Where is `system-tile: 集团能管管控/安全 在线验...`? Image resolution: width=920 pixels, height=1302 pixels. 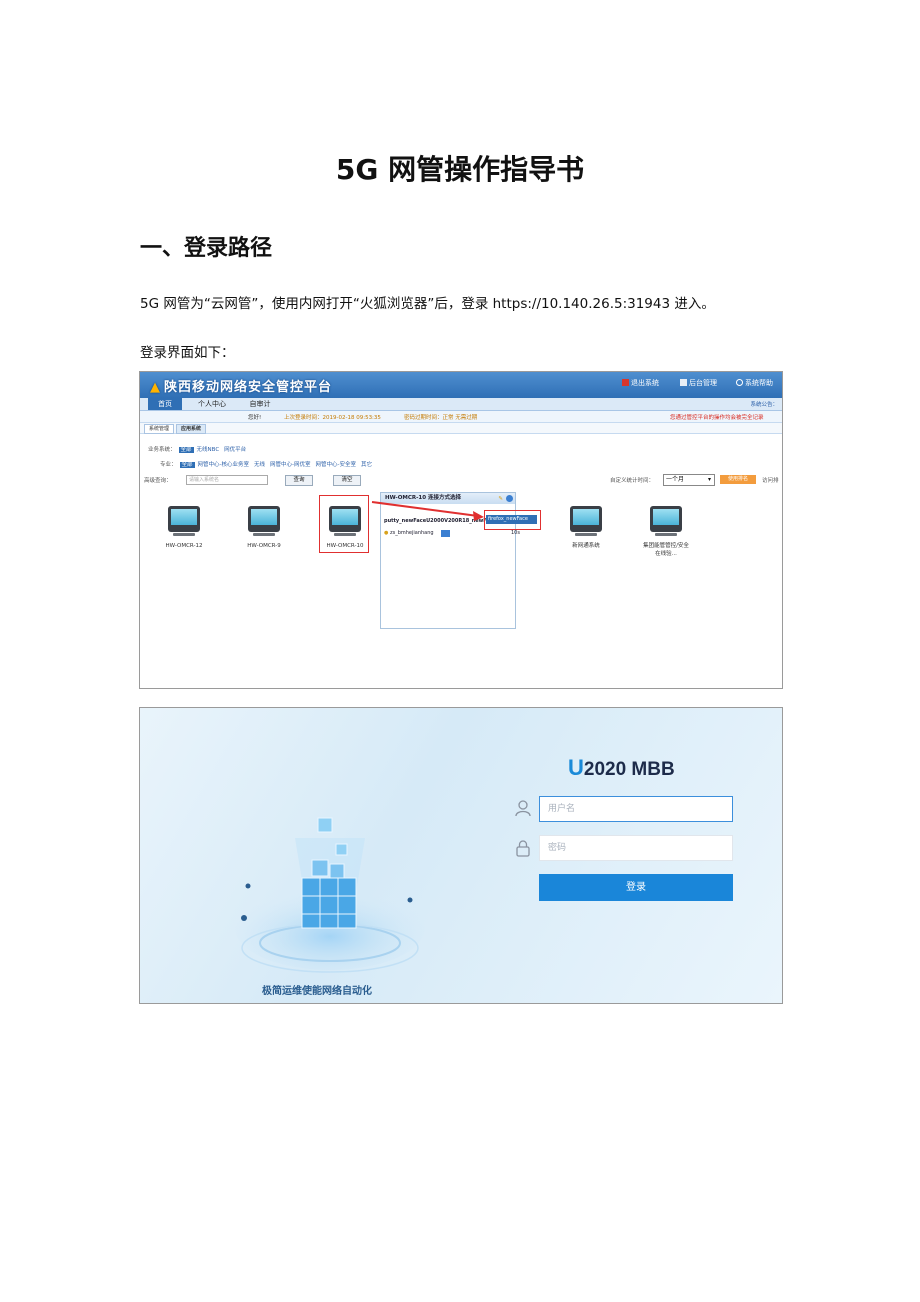 system-tile: 集团能管管控/安全 在线验... is located at coordinates (666, 532).